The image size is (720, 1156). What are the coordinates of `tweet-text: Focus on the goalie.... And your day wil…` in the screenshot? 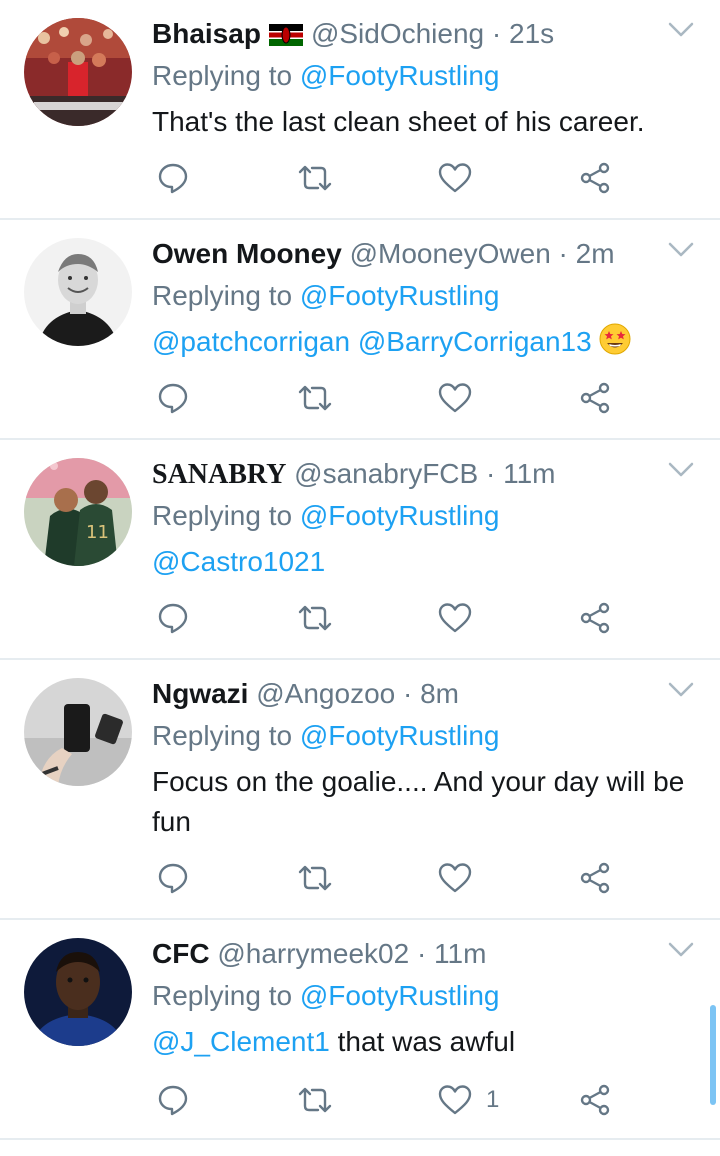 It's located at (418, 801).